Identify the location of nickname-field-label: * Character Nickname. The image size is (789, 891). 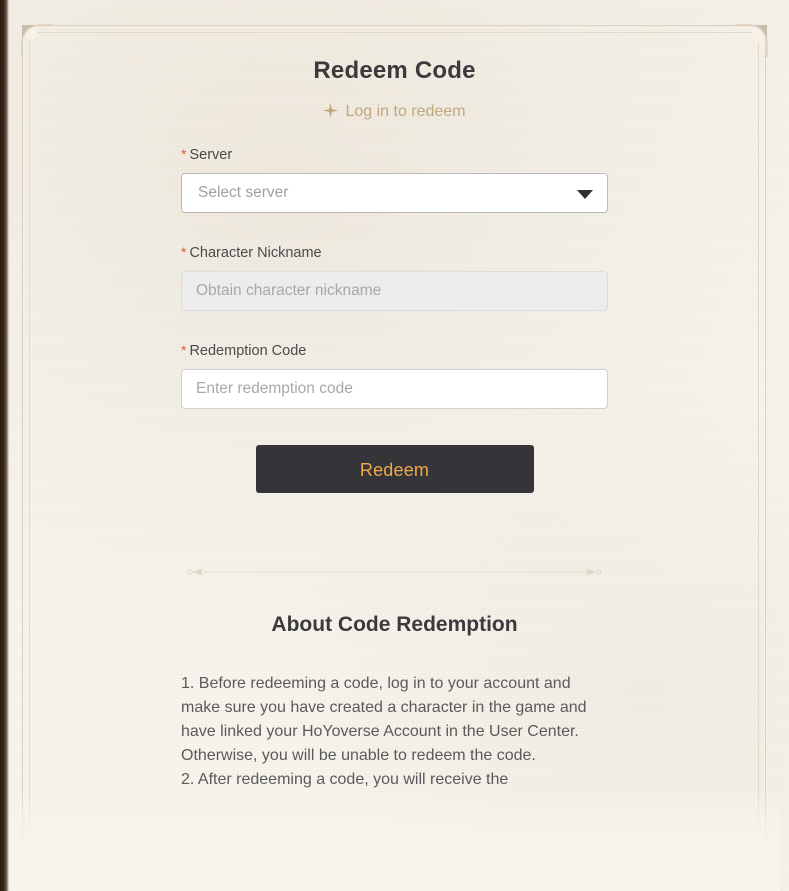
(394, 252).